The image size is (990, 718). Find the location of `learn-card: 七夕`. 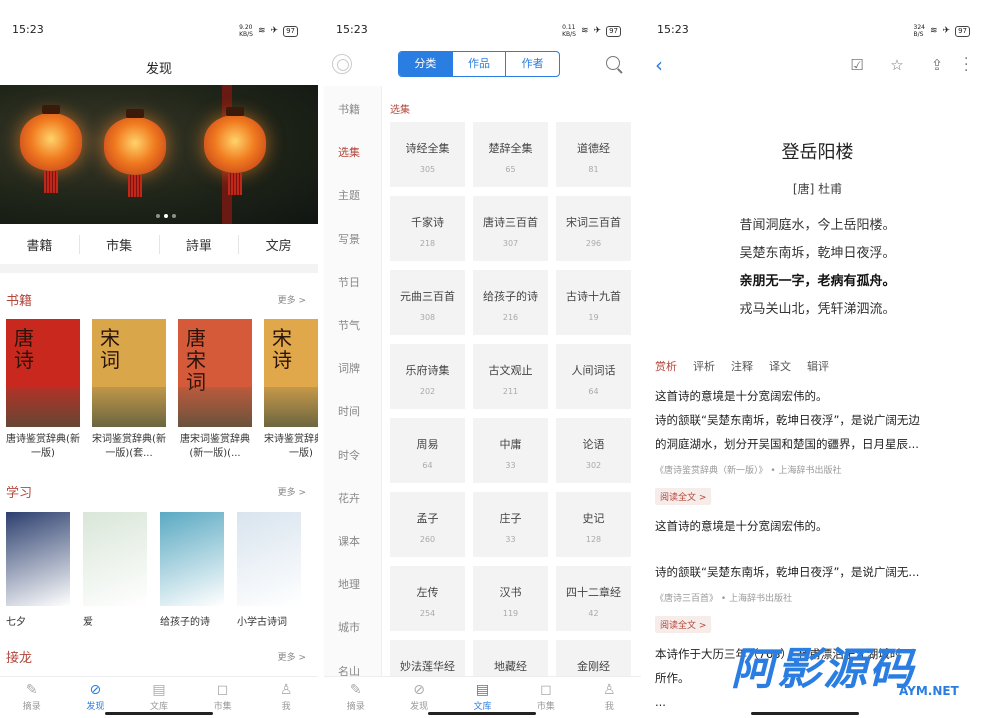

learn-card: 七夕 is located at coordinates (38, 571).